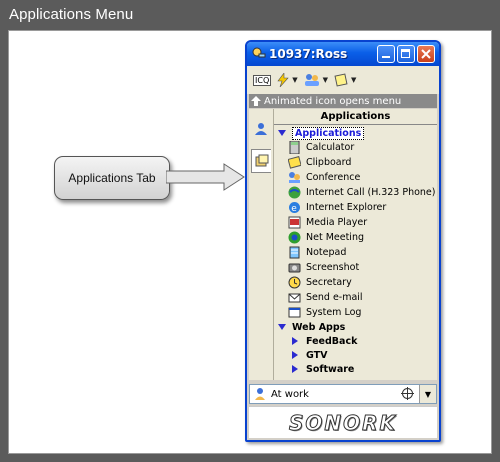  What do you see at coordinates (346, 207) in the screenshot?
I see `list-item-label: Internet Explorer` at bounding box center [346, 207].